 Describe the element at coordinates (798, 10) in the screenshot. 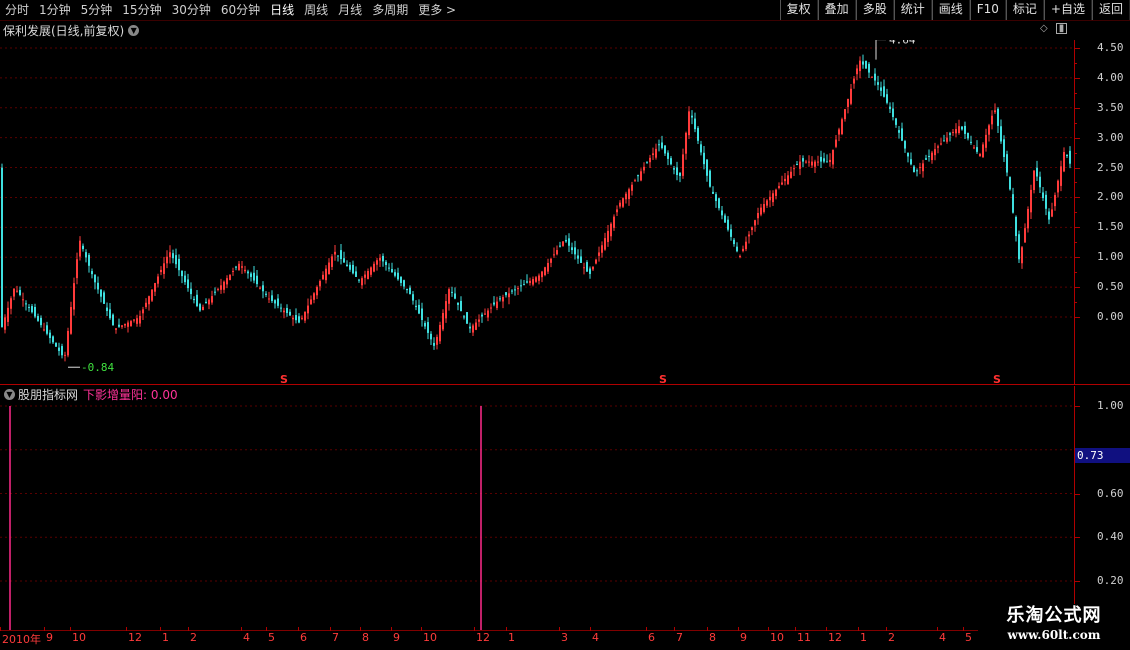

I see `toolbar-button-0: 复权` at that location.